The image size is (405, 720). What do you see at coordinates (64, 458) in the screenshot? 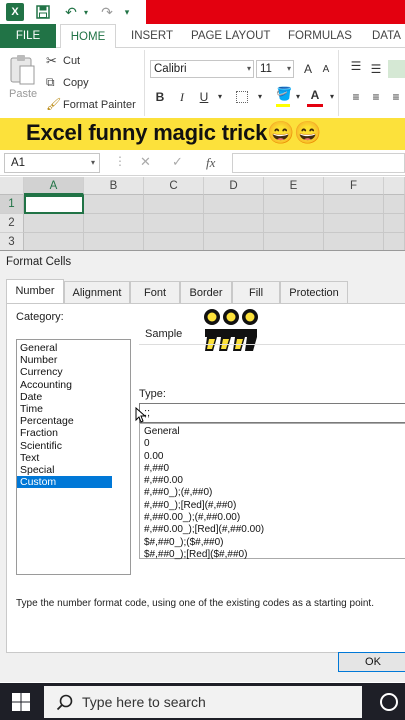
I see `category-item: Text` at bounding box center [64, 458].